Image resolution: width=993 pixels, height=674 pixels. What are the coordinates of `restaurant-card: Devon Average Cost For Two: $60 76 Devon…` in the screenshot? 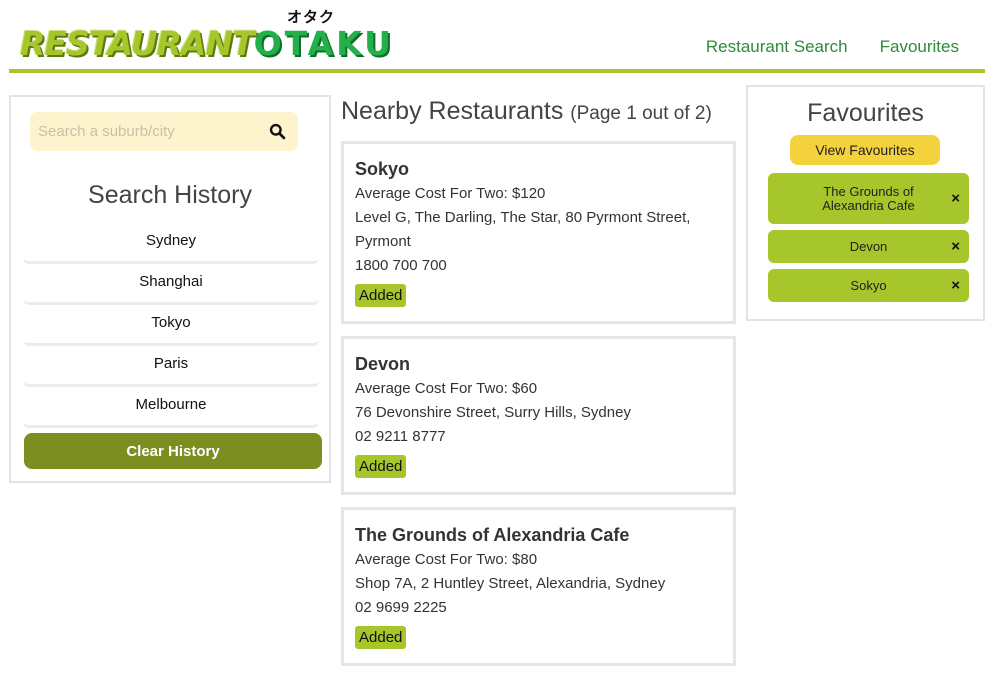 It's located at (538, 415).